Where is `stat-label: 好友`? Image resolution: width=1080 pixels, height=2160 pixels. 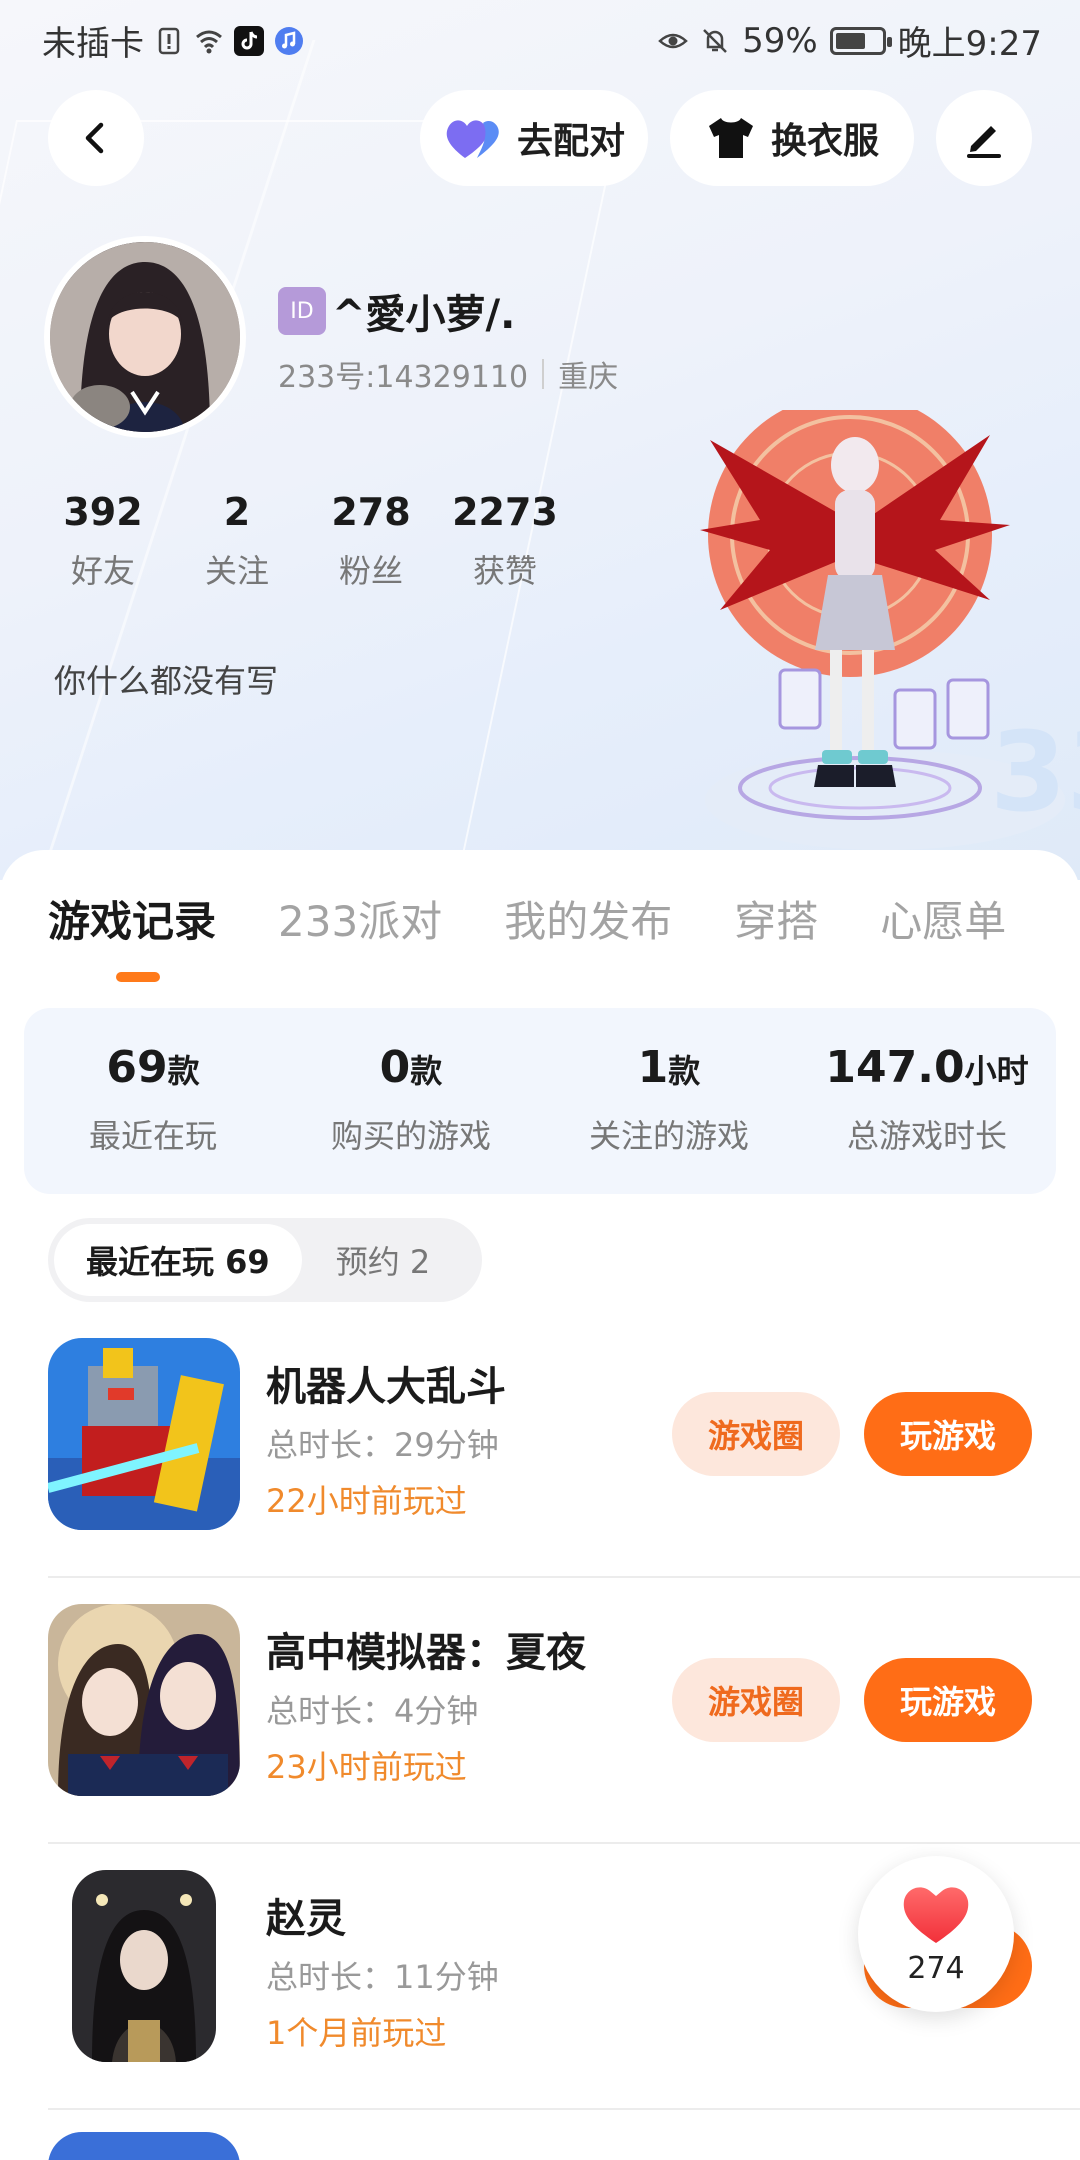
stat-label: 好友 is located at coordinates (102, 571).